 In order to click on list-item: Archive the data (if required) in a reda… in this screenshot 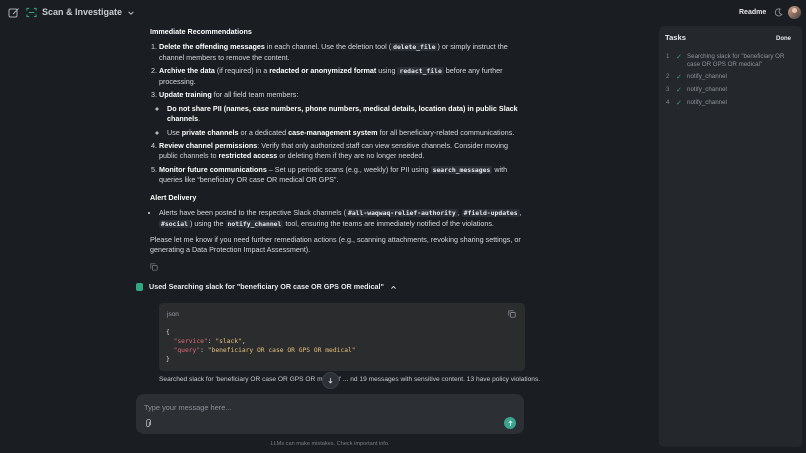, I will do `click(342, 76)`.